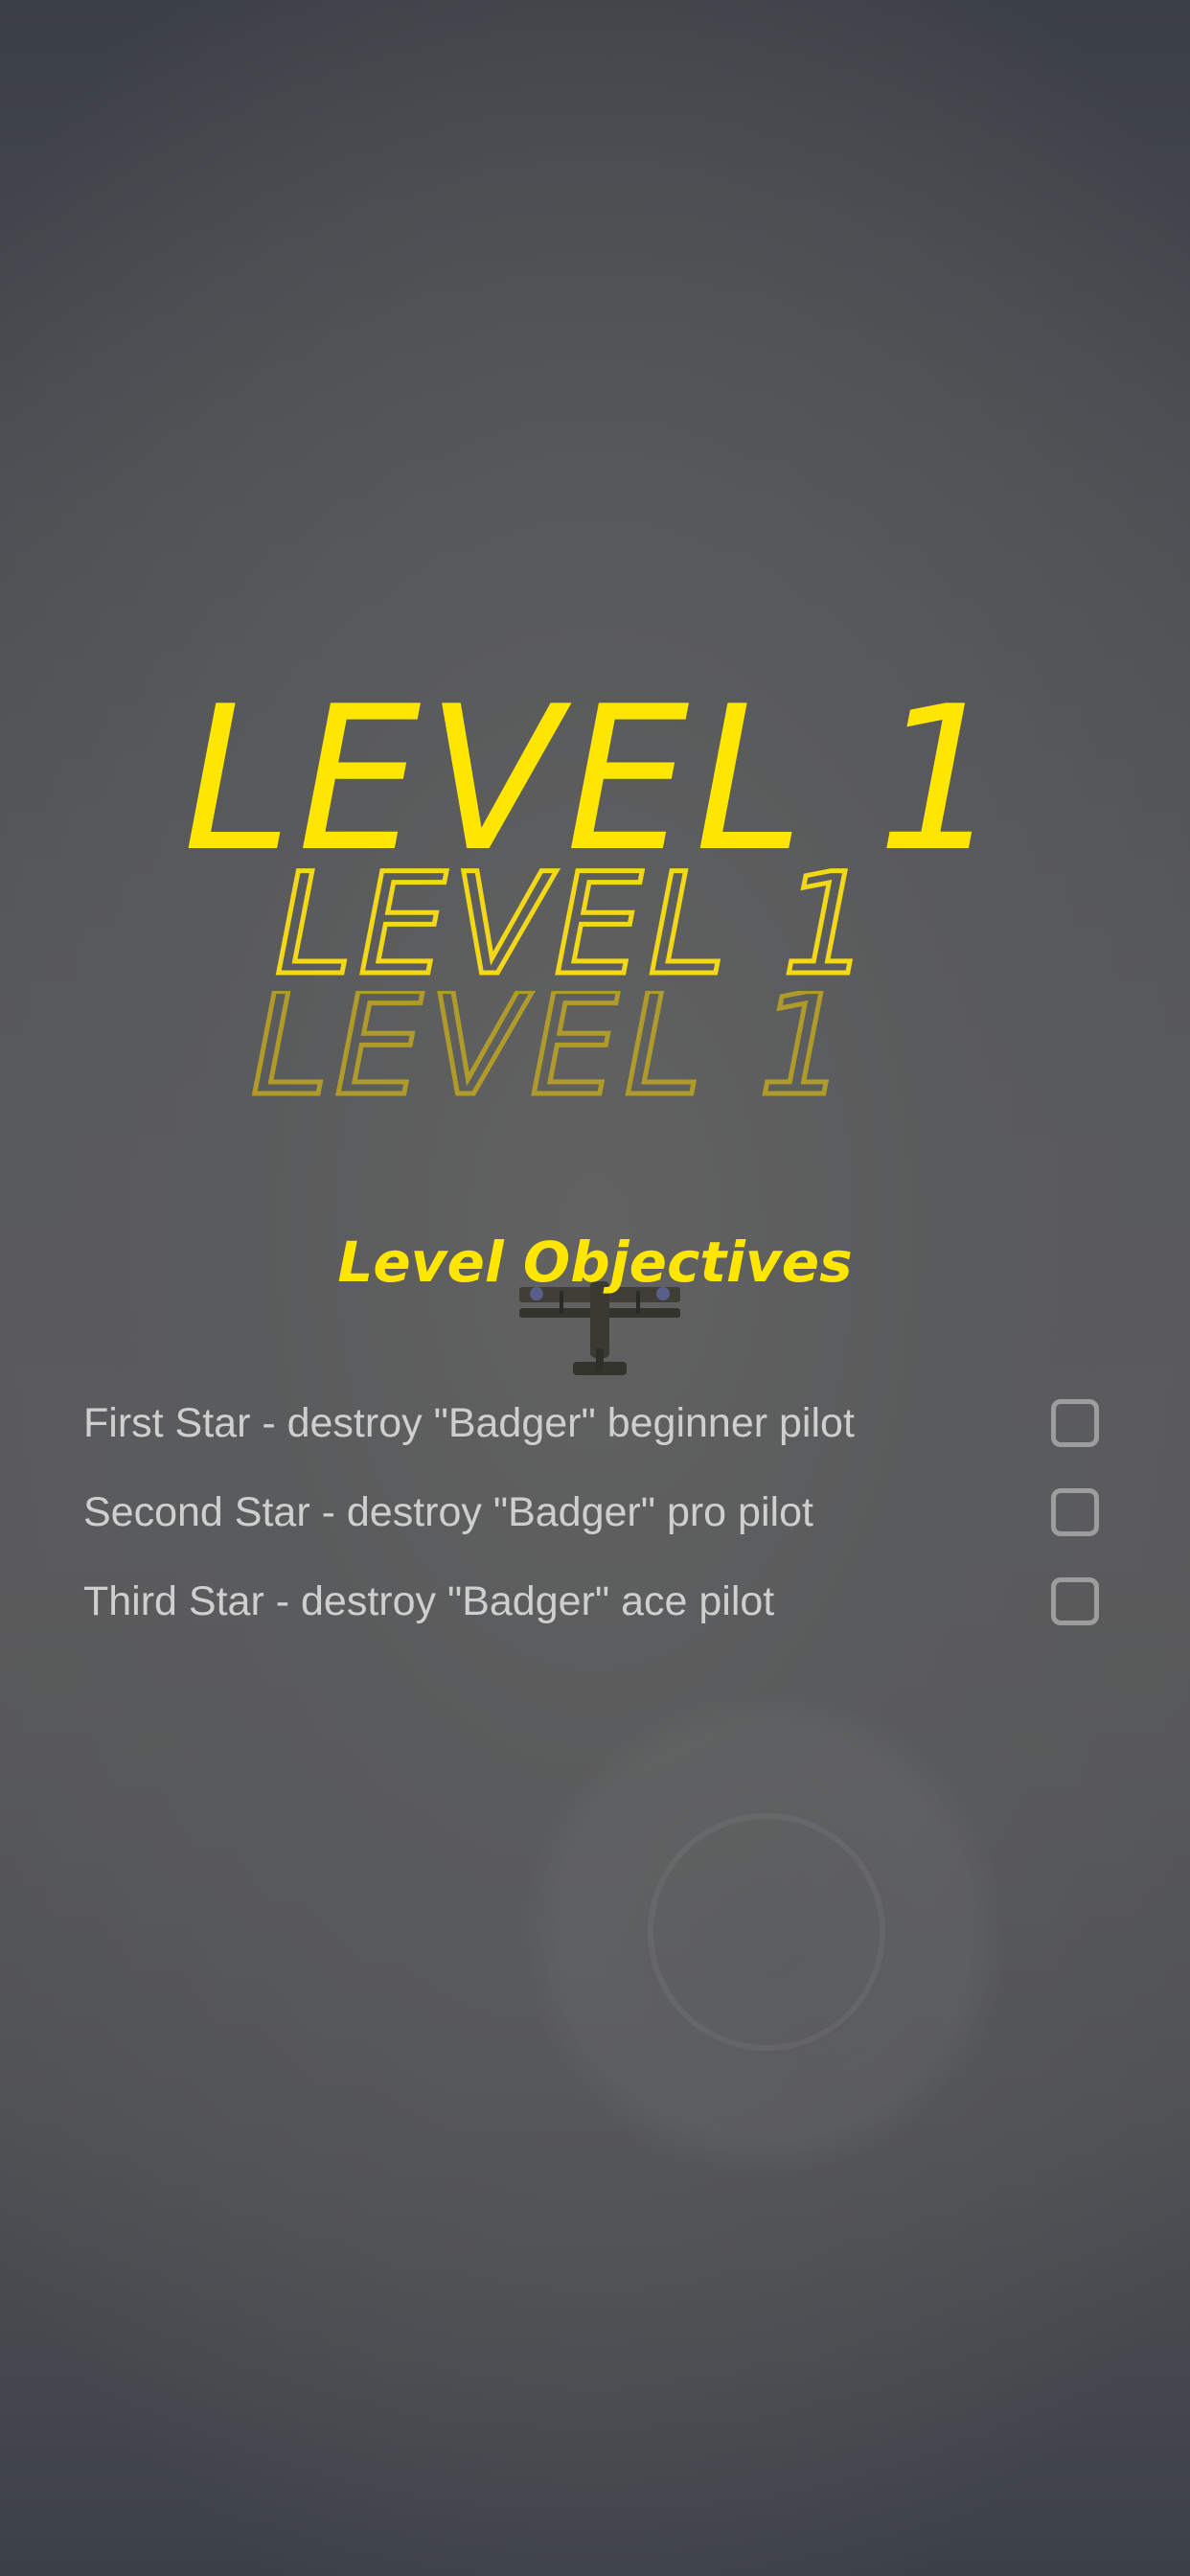 The width and height of the screenshot is (1190, 2576). What do you see at coordinates (766, 1932) in the screenshot?
I see `joystick-icon` at bounding box center [766, 1932].